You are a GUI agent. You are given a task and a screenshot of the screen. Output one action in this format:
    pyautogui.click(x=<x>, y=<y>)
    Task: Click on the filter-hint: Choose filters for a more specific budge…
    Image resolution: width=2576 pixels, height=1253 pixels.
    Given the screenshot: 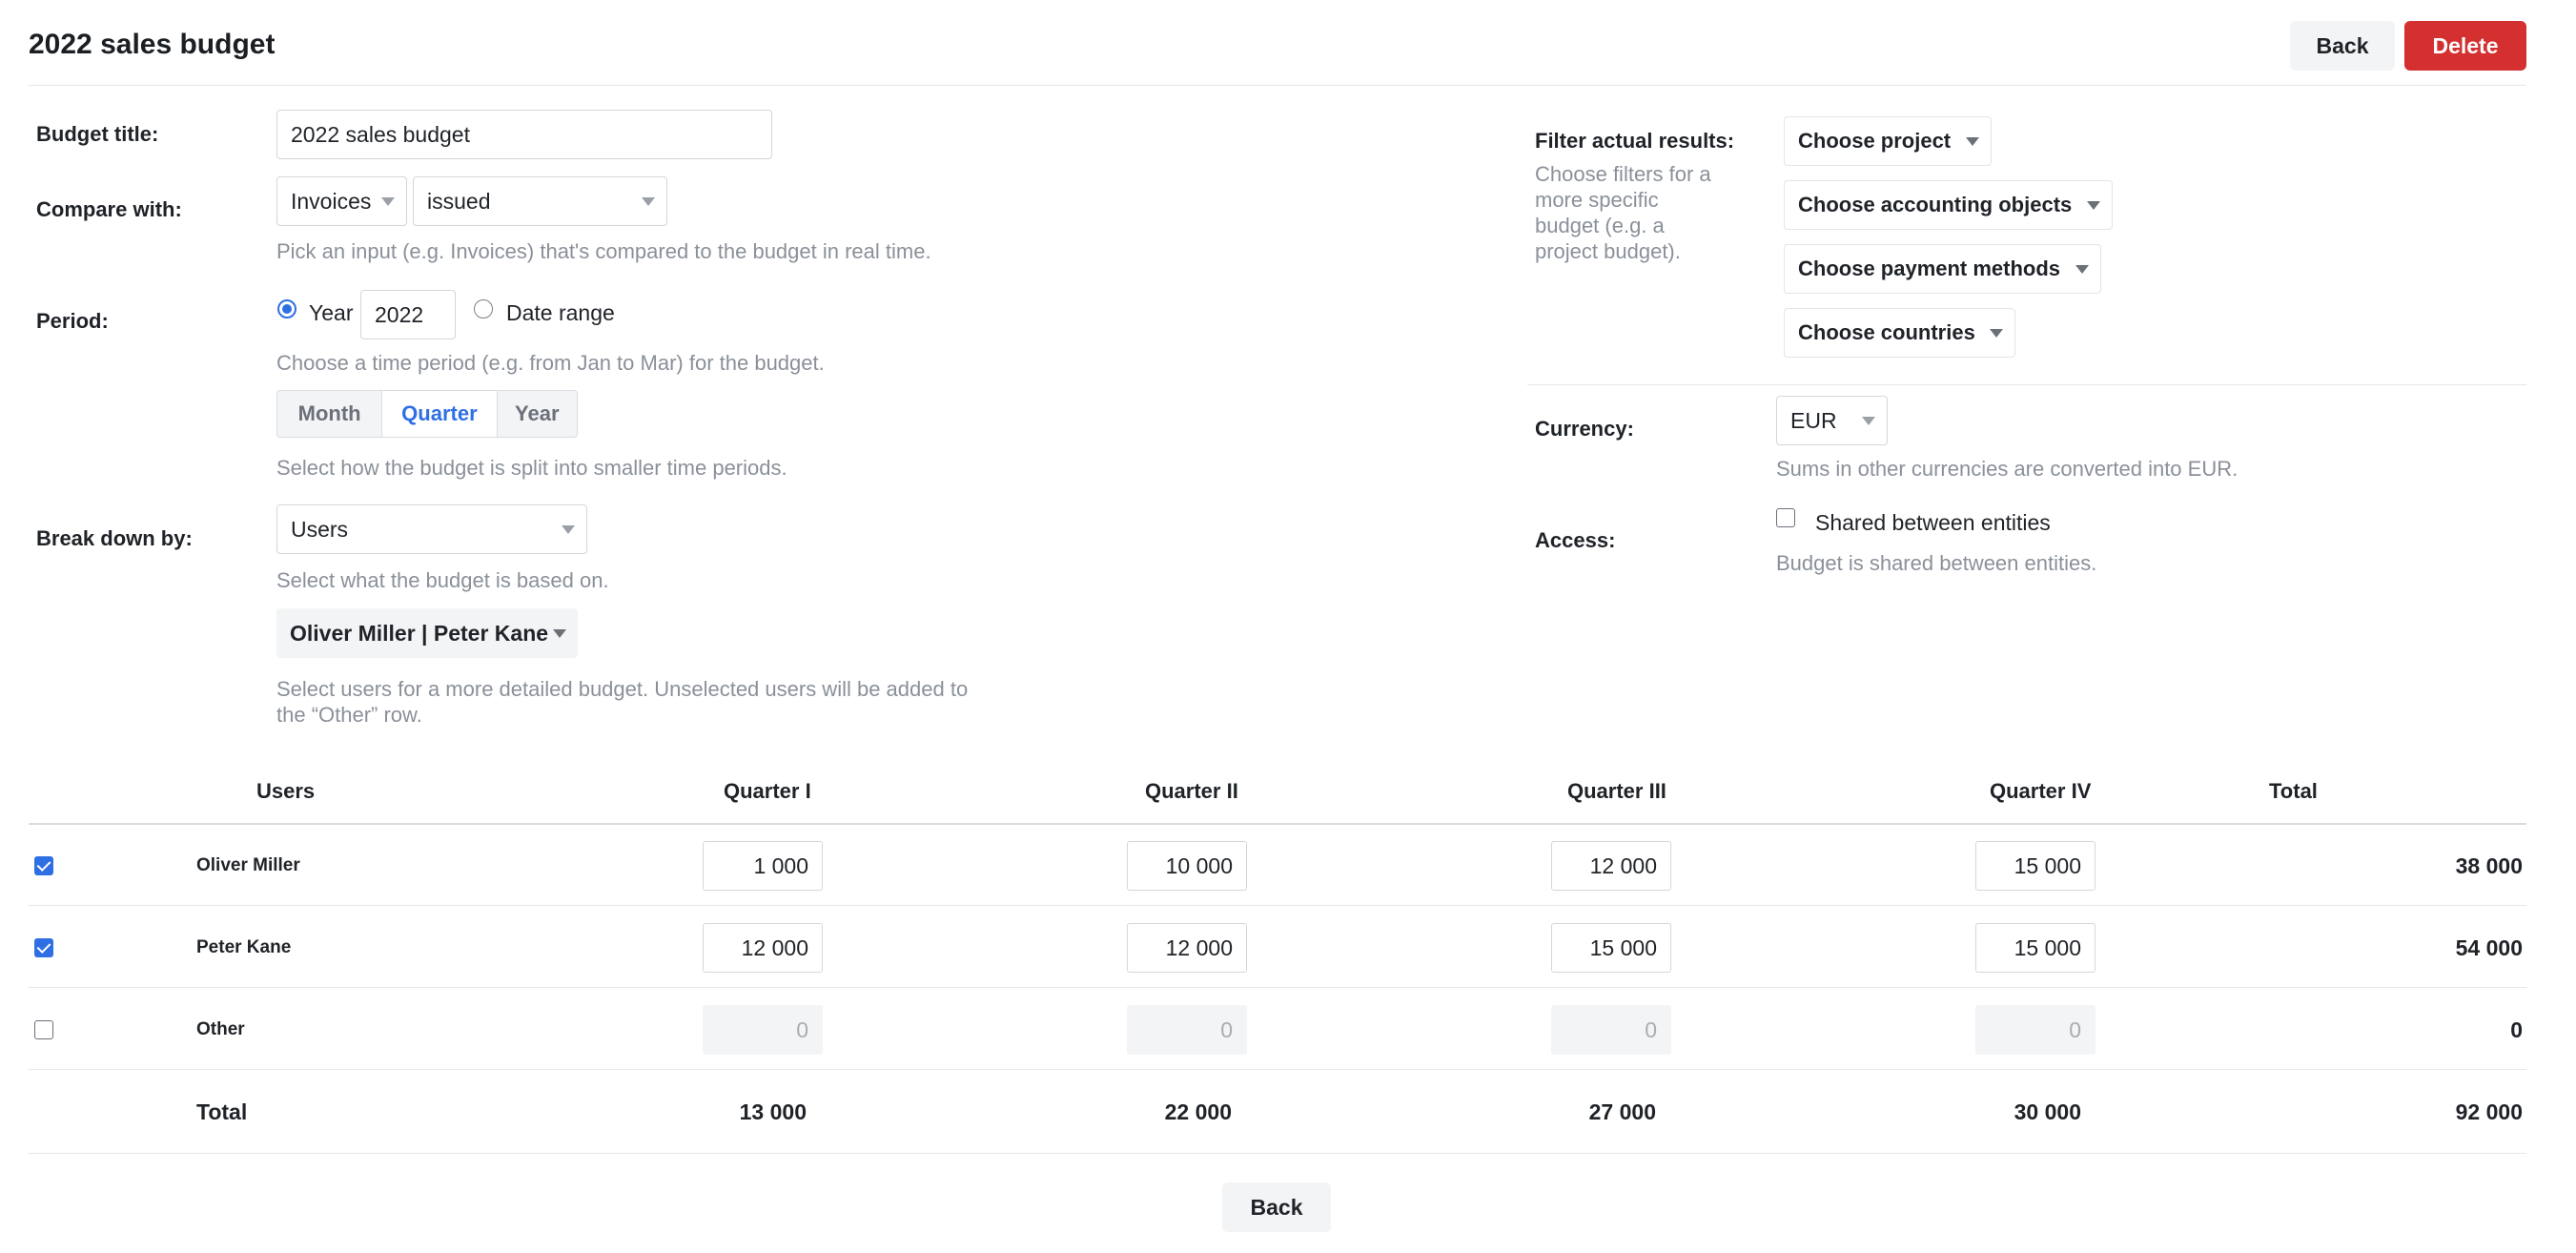 What is the action you would take?
    pyautogui.click(x=1623, y=212)
    